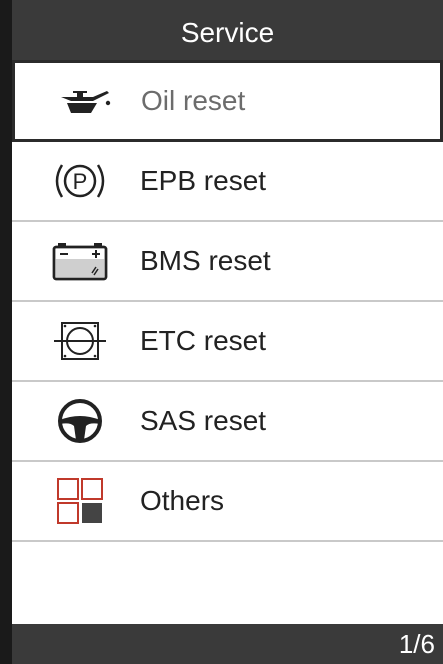 The width and height of the screenshot is (443, 664). I want to click on menu-item-label: ETC reset, so click(203, 340).